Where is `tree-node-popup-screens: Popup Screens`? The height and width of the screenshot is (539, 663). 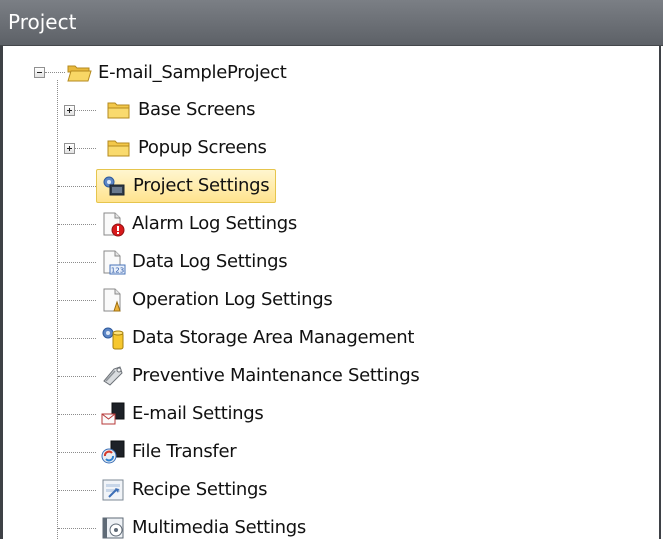
tree-node-popup-screens: Popup Screens is located at coordinates (186, 148).